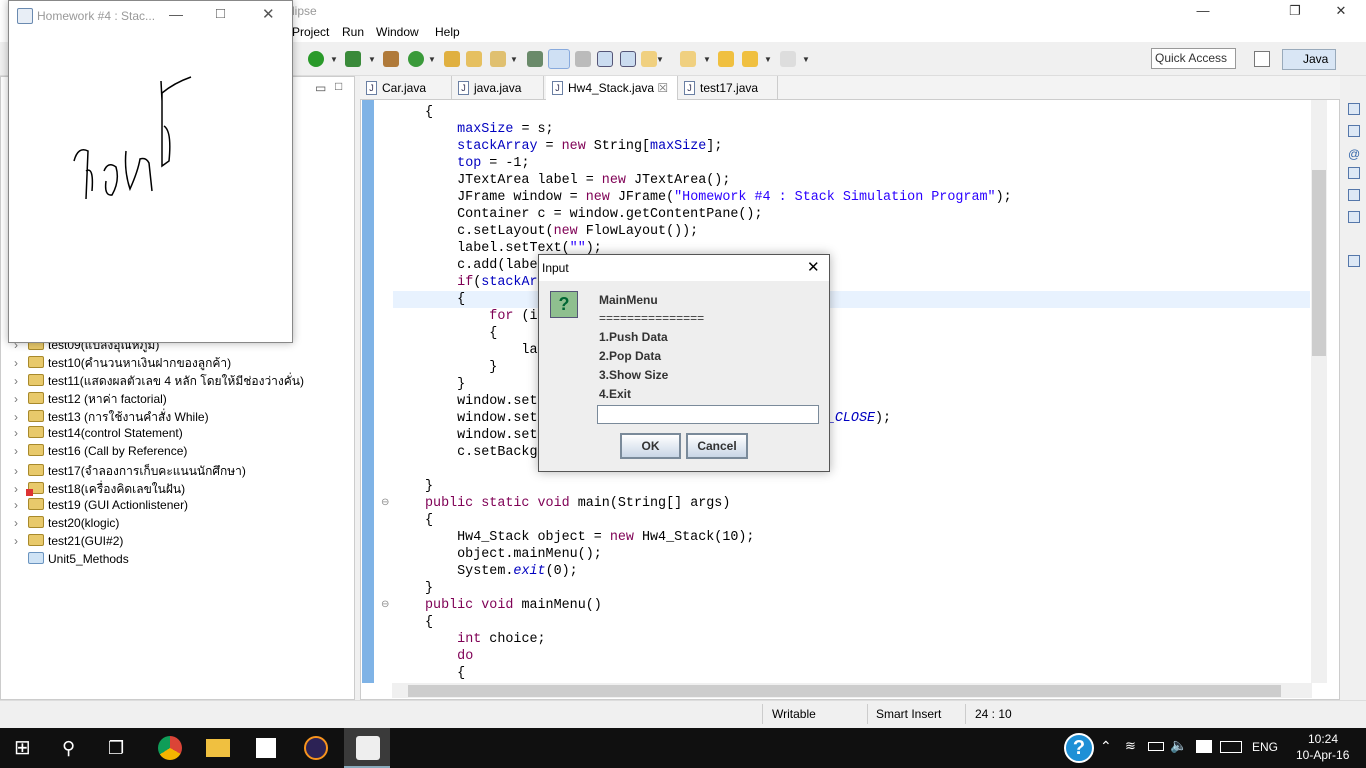 Image resolution: width=1366 pixels, height=768 pixels. Describe the element at coordinates (338, 86) in the screenshot. I see `maximize-view-icon: □` at that location.